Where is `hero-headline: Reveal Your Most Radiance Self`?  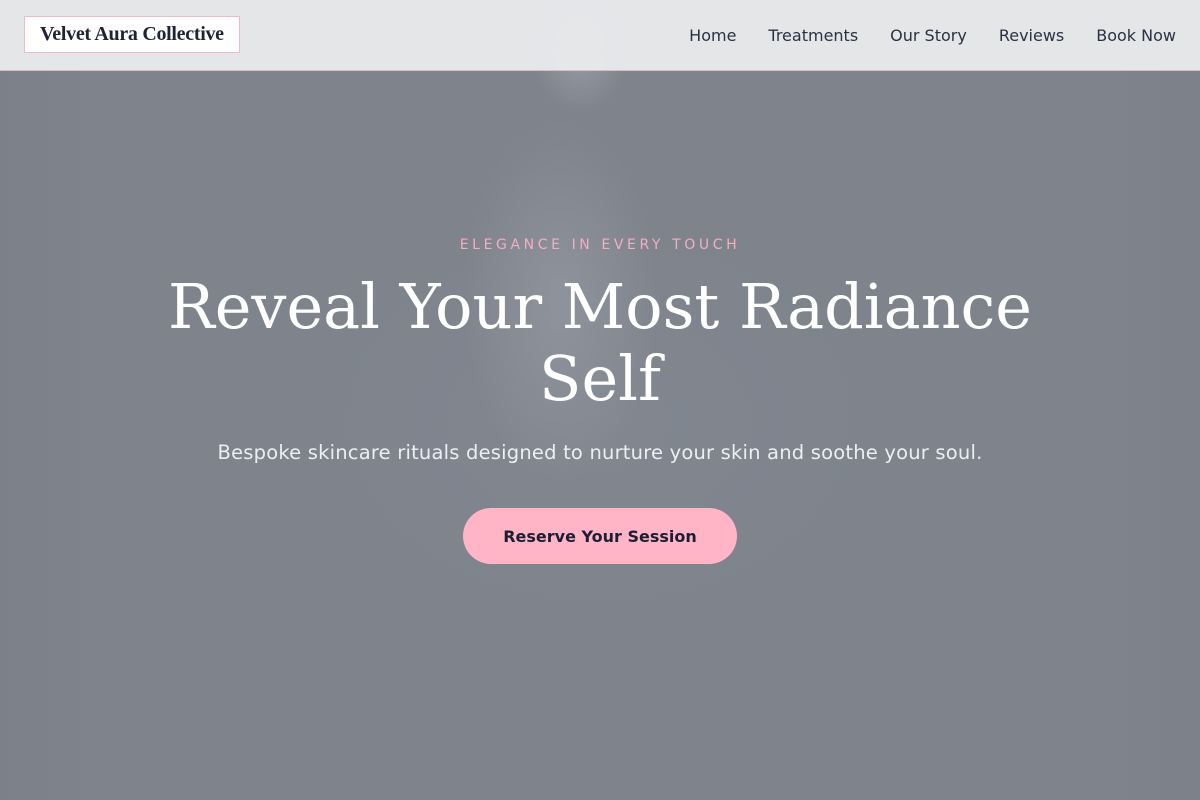 hero-headline: Reveal Your Most Radiance Self is located at coordinates (600, 342).